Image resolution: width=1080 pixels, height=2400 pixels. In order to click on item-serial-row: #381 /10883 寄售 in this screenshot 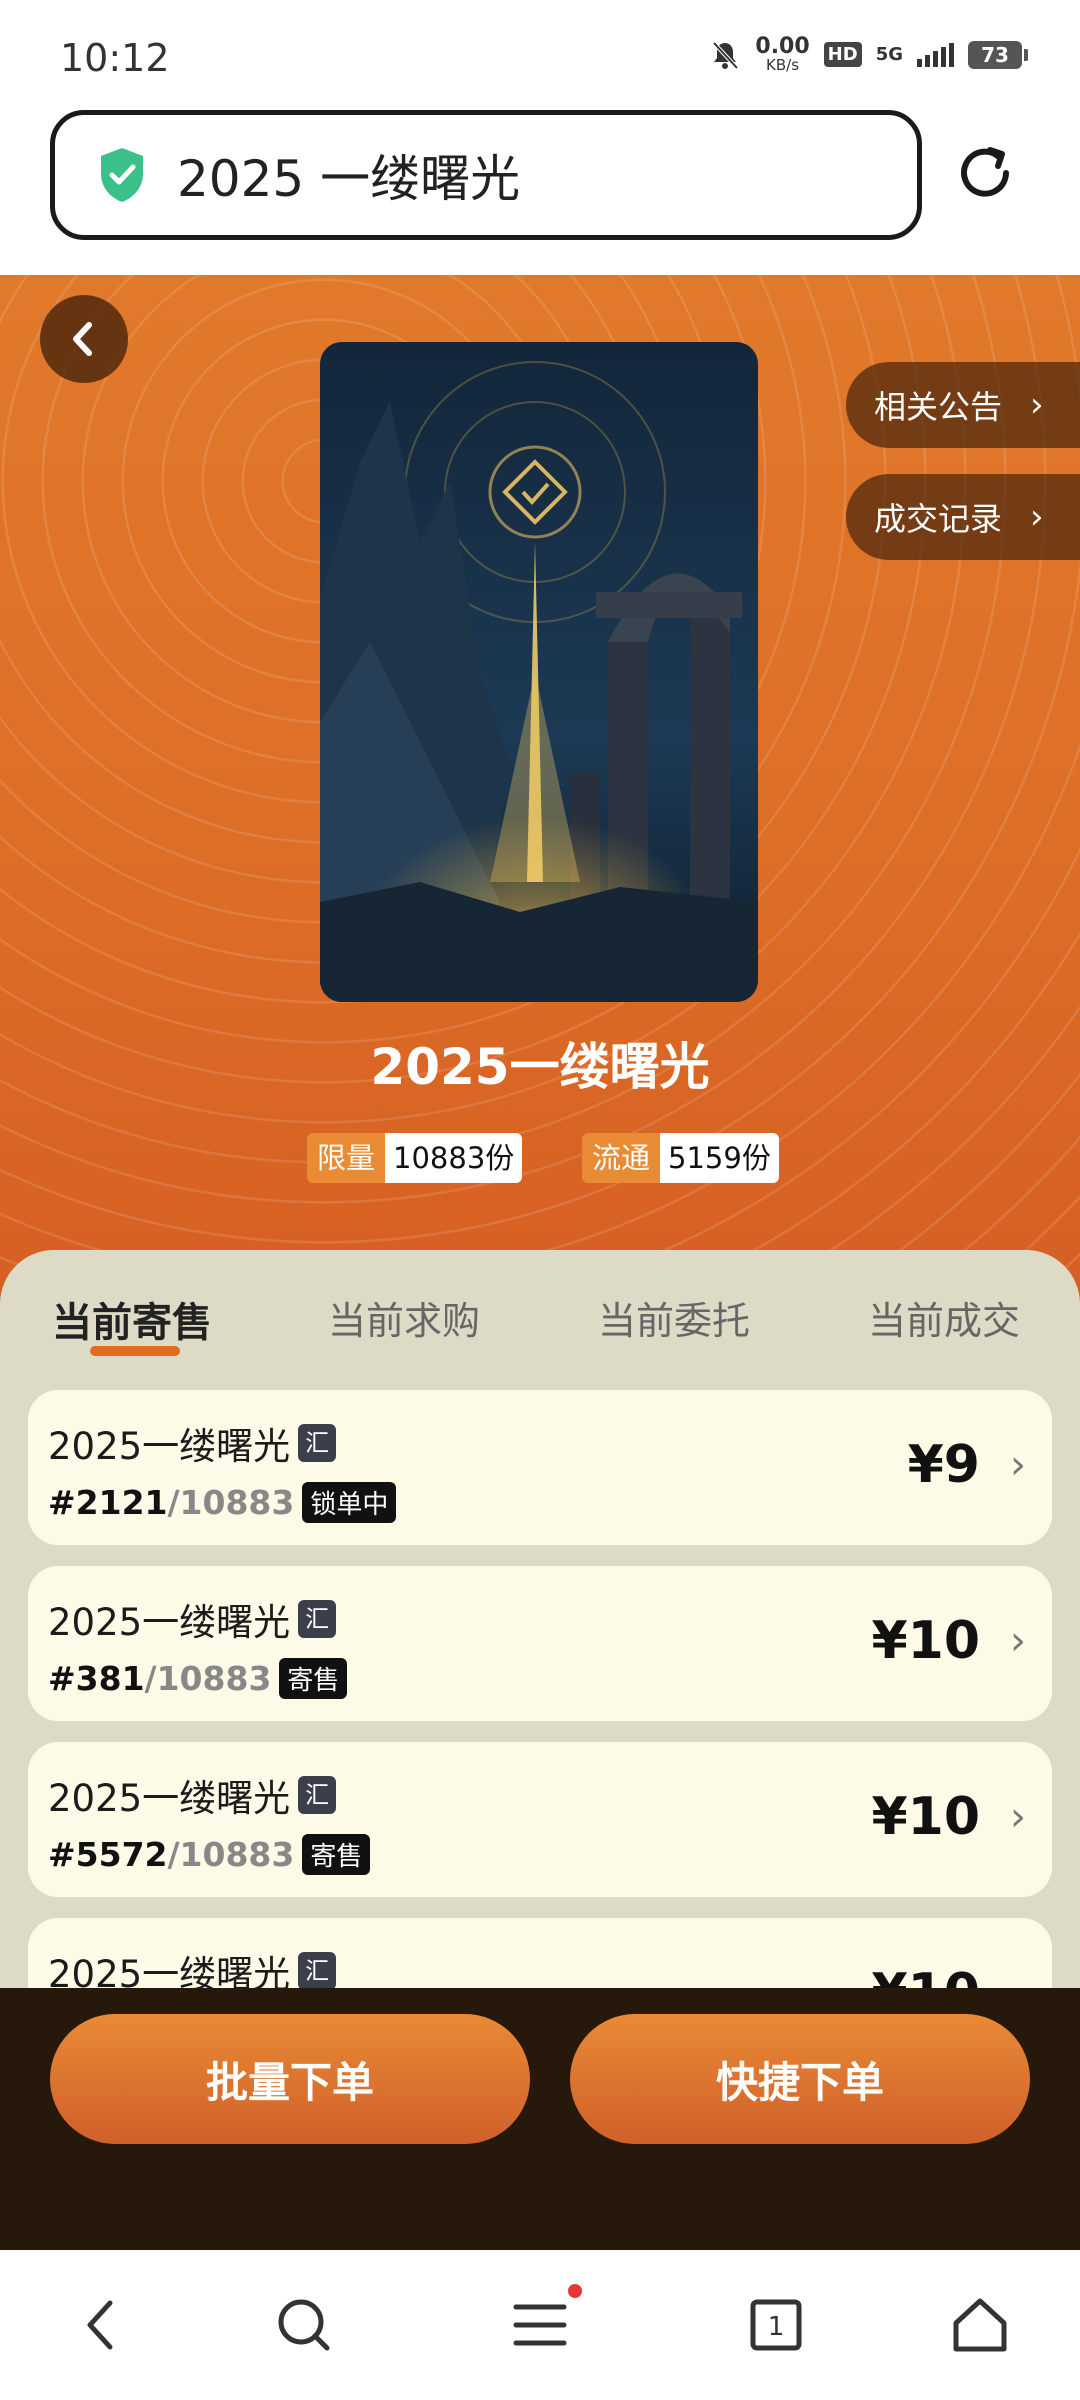, I will do `click(198, 1678)`.